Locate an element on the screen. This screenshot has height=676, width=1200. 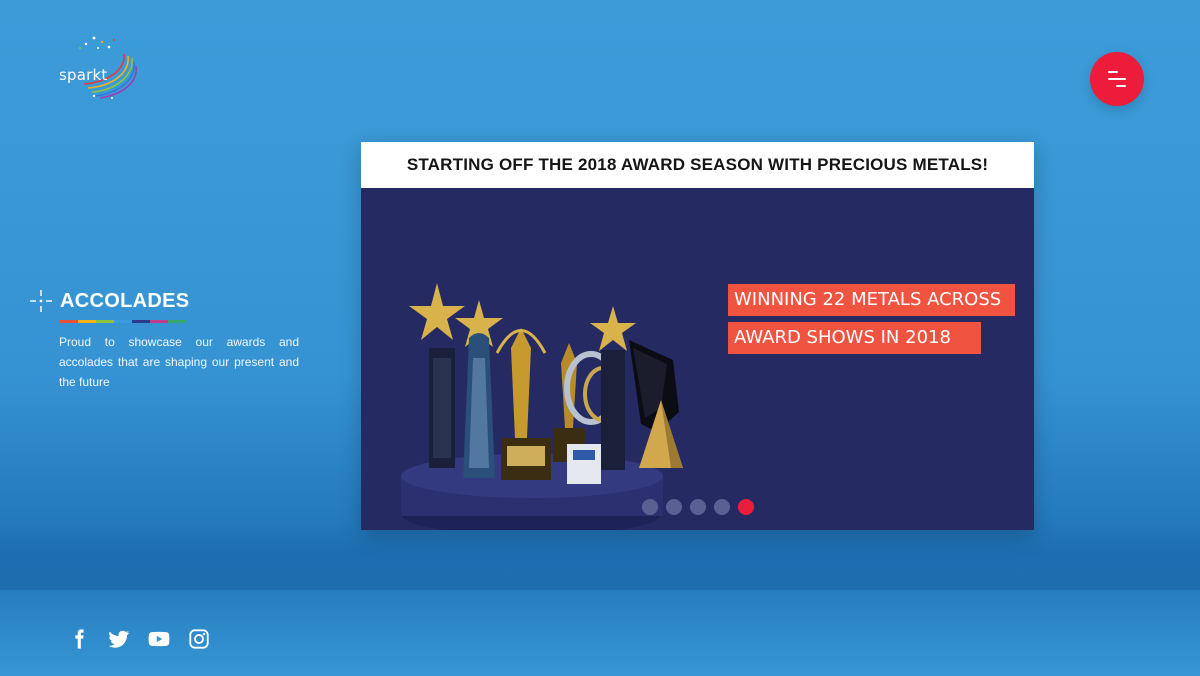
hamburger-menu-icon is located at coordinates (1113, 72).